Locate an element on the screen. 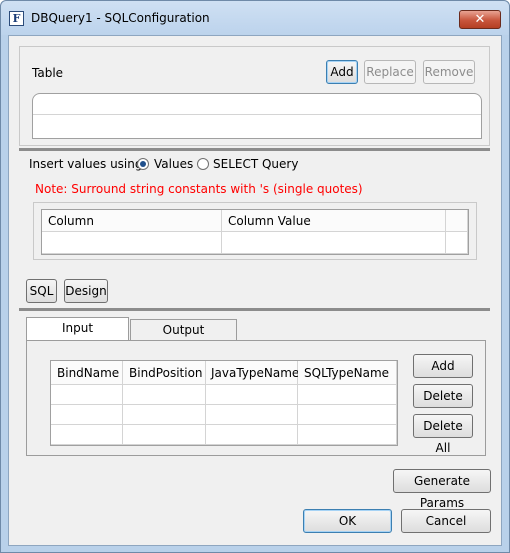  javatypename-header-label: JavaTypeName is located at coordinates (255, 373).